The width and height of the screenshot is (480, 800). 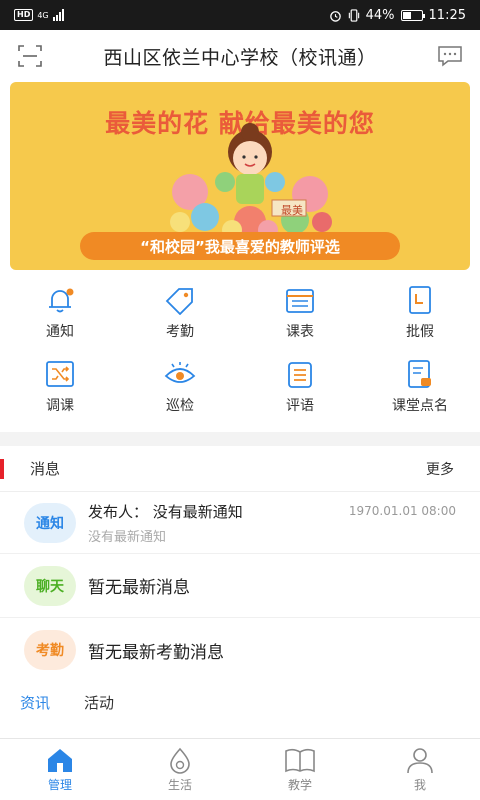 I want to click on function-notice: 通知, so click(x=60, y=313).